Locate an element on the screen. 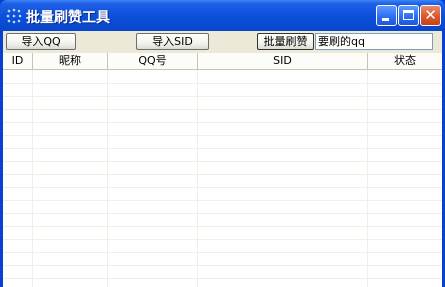  target-qq-input: 要刷的qq is located at coordinates (374, 41).